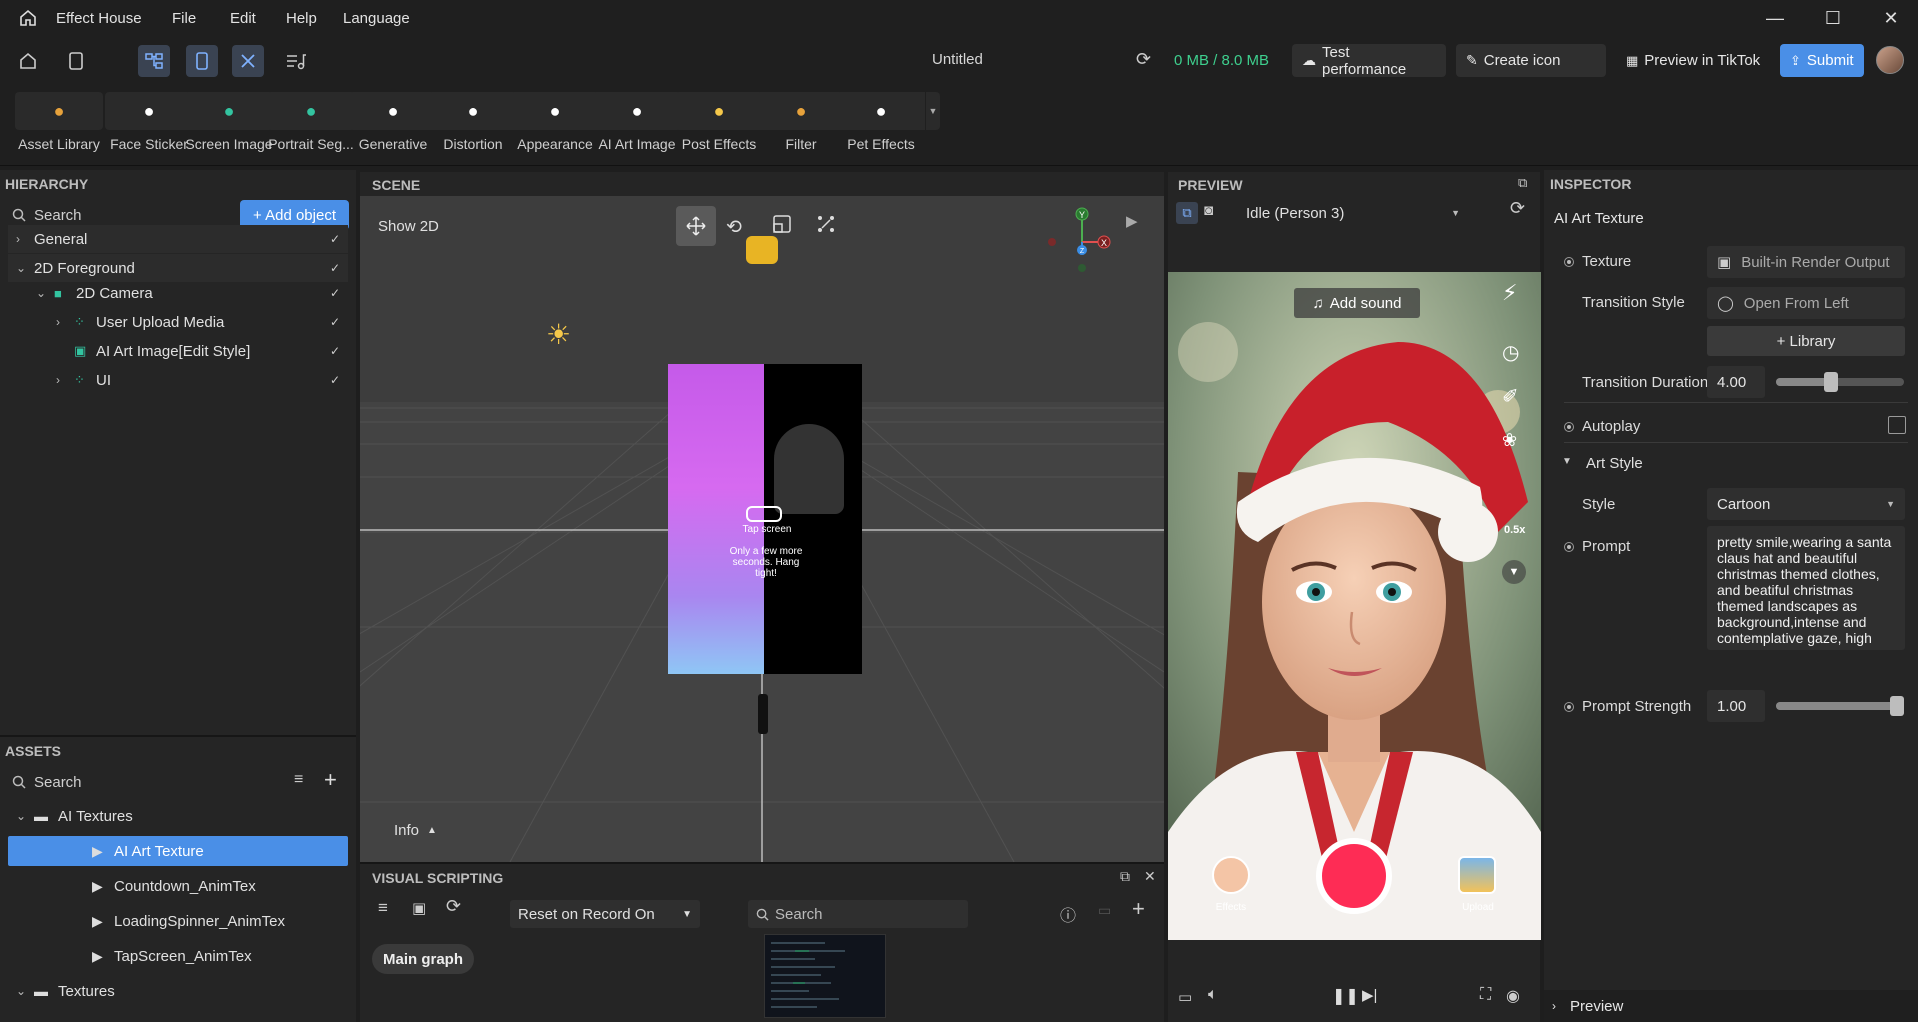  I want to click on menu-icon: ≡, so click(383, 908).